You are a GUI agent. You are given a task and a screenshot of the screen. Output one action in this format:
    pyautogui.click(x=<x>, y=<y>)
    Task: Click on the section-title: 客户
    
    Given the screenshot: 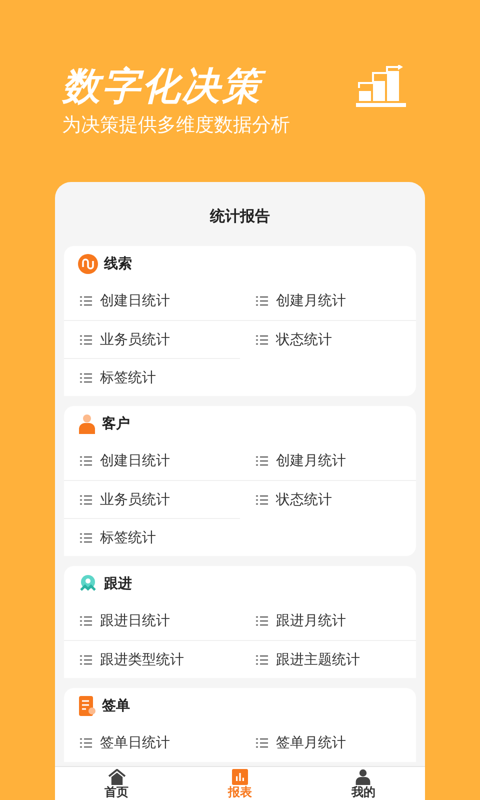 What is the action you would take?
    pyautogui.click(x=116, y=424)
    